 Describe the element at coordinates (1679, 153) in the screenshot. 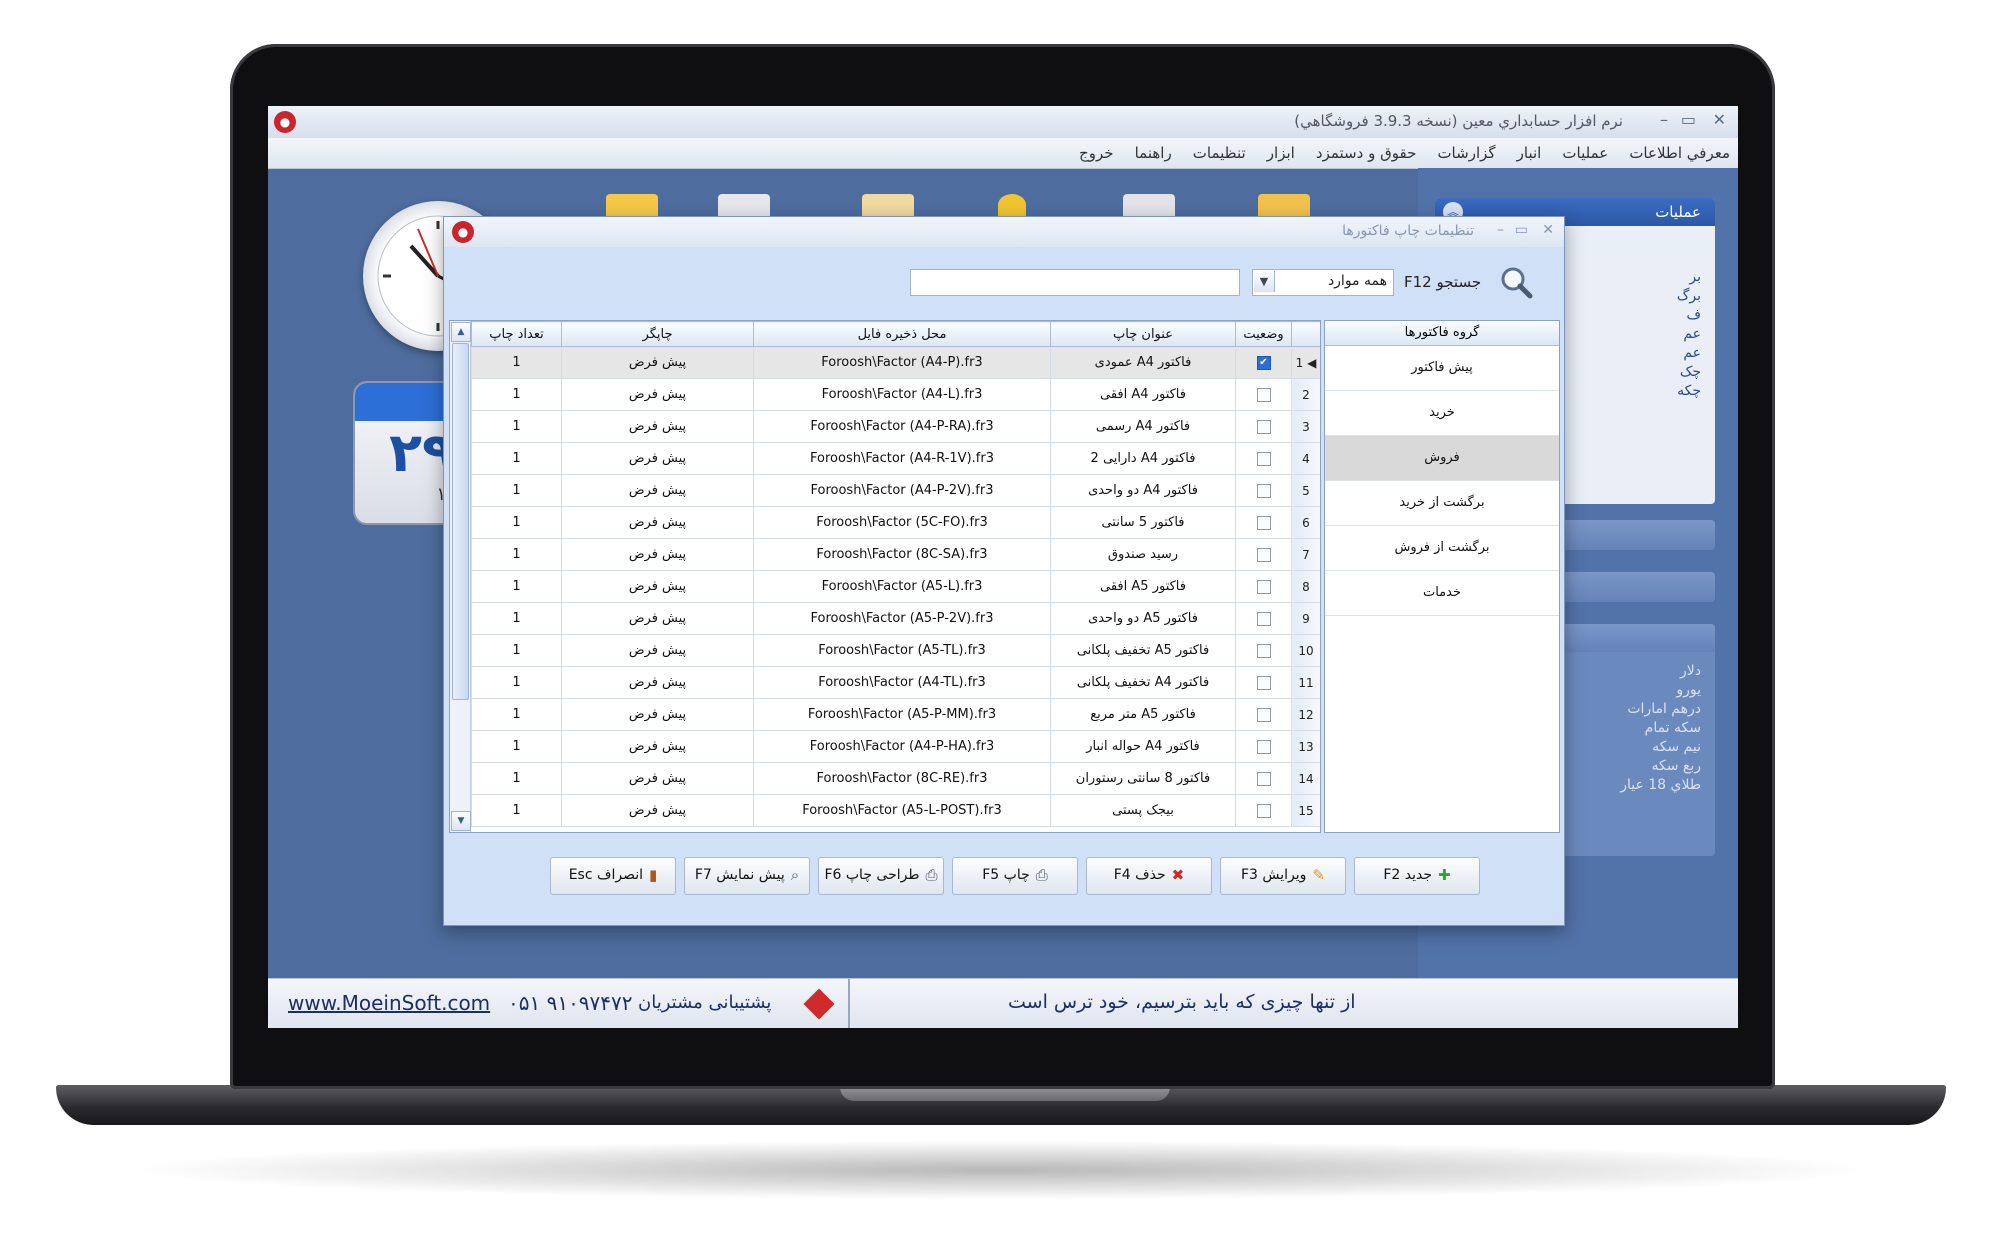

I see `menu-item-definitions: معرفي اطلاعات` at that location.